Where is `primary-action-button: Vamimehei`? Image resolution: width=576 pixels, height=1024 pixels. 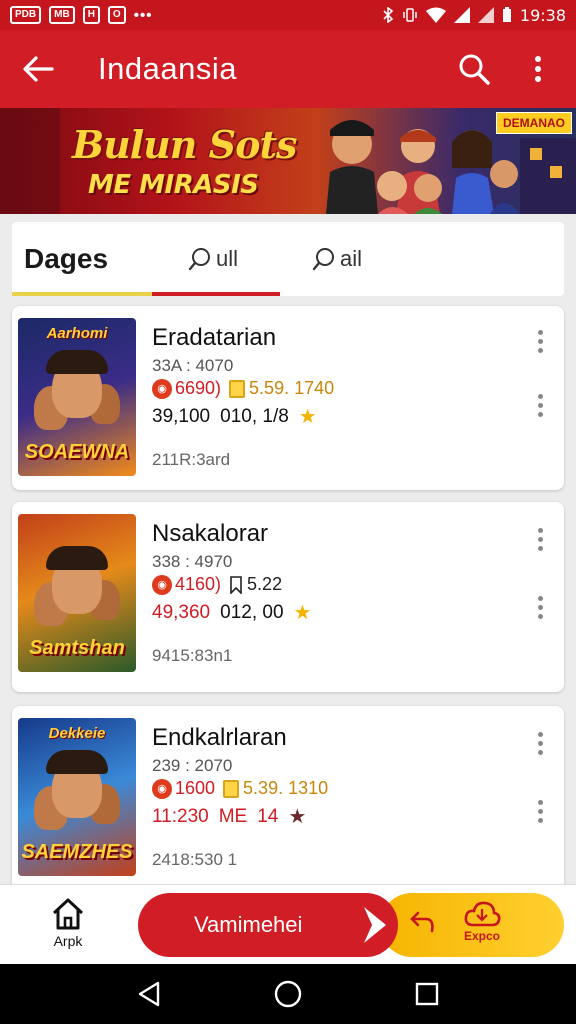
primary-action-button: Vamimehei is located at coordinates (268, 925).